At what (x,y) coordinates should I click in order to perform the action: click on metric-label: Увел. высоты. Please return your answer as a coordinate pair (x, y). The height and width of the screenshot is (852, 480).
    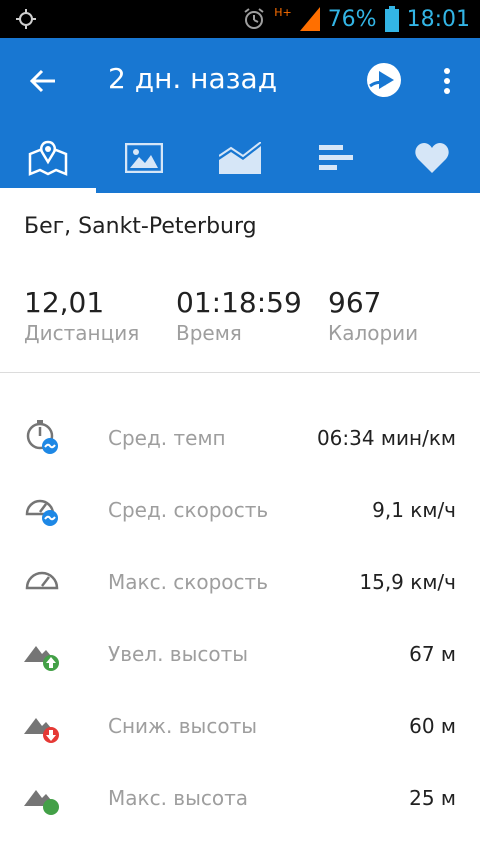
    Looking at the image, I should click on (178, 654).